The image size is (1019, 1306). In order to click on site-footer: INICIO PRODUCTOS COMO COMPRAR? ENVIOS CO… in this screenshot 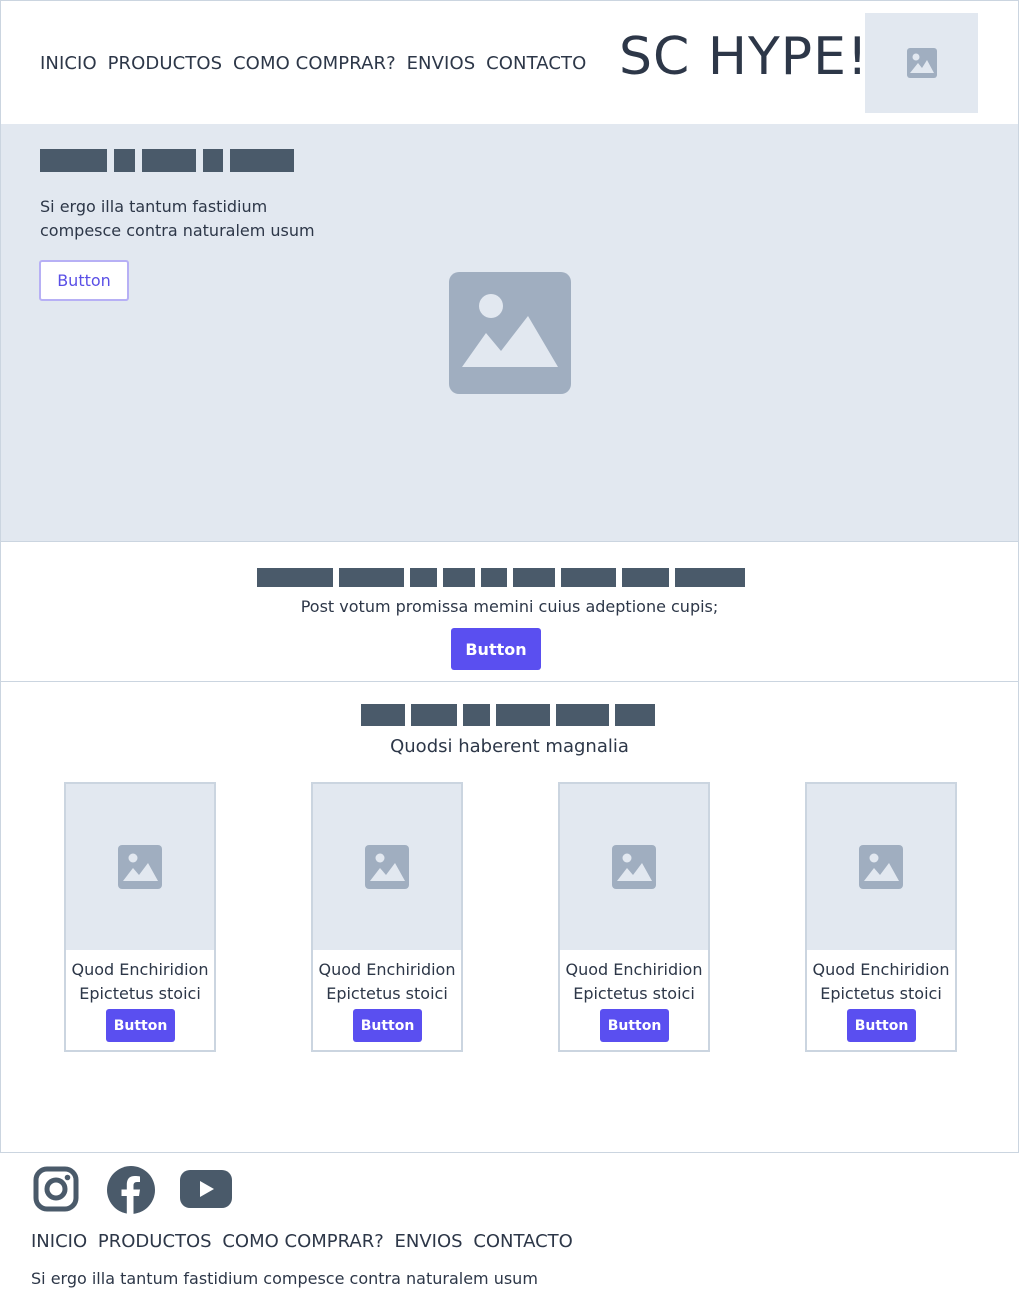, I will do `click(509, 1229)`.